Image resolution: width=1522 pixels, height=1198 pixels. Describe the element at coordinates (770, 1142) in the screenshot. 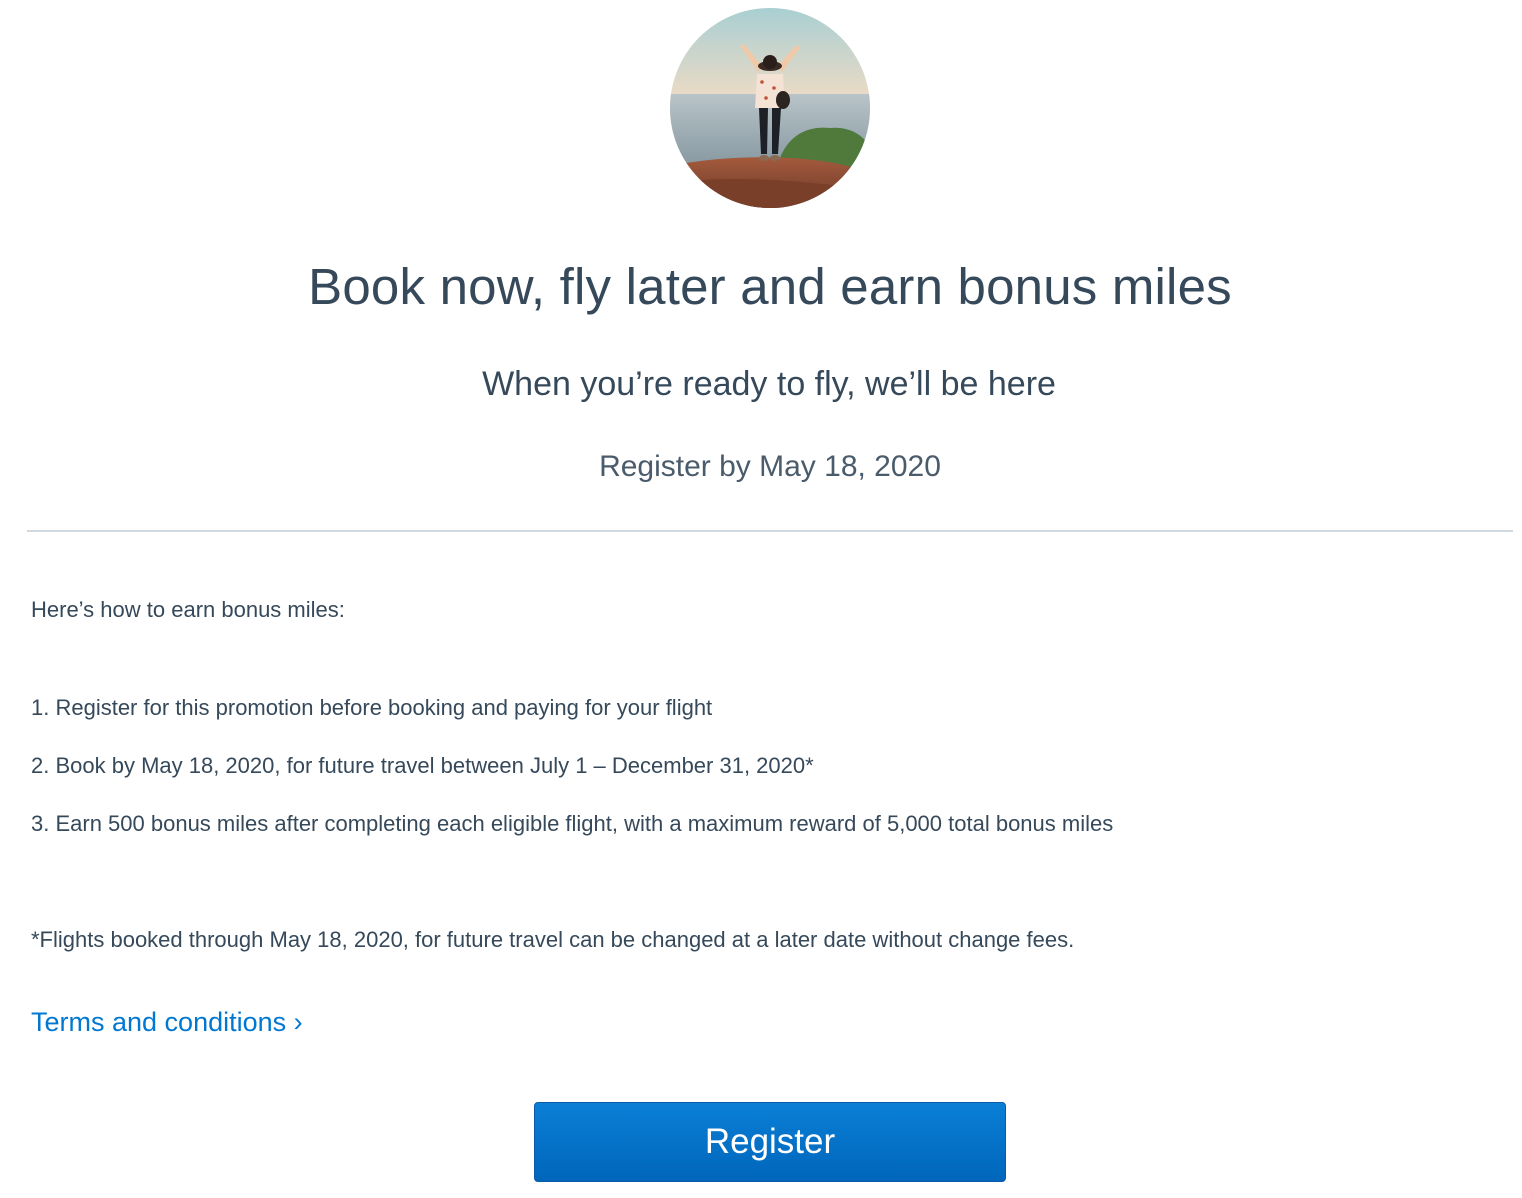

I see `register-button: Register` at that location.